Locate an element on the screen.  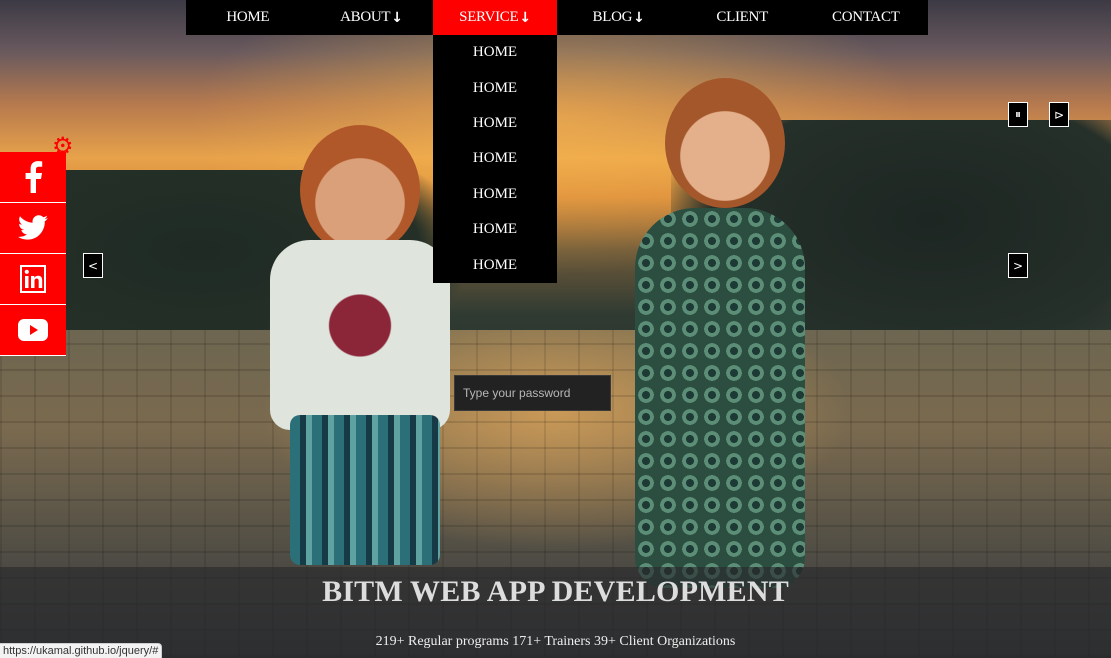
password-input is located at coordinates (532, 393).